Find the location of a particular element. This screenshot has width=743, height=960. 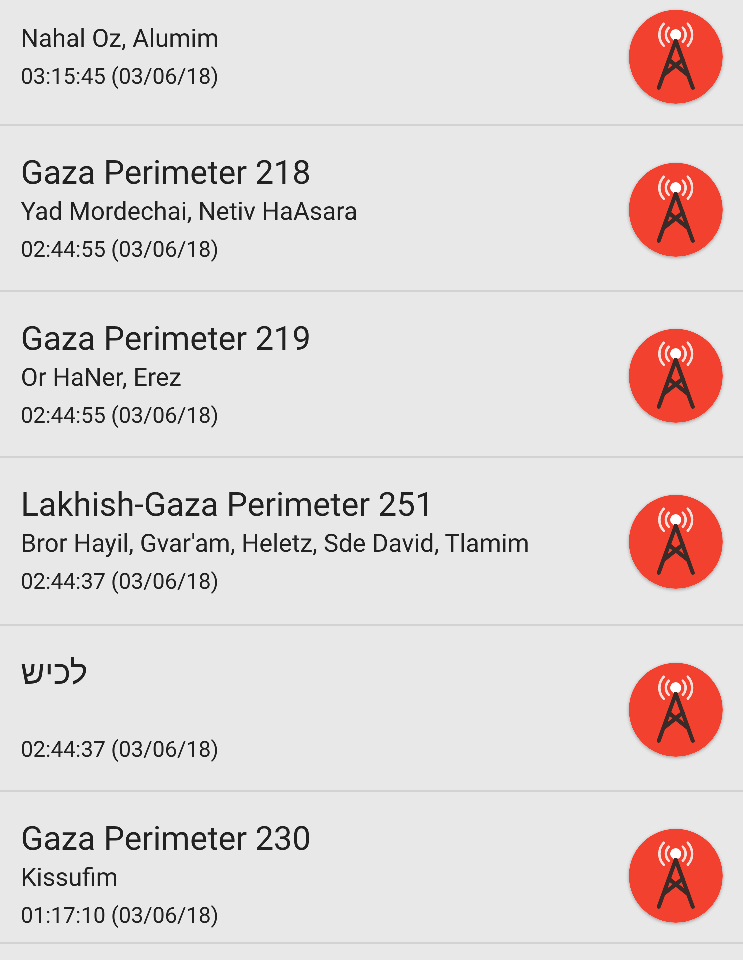

alert-area: Or HaNer, Erez is located at coordinates (166, 379).